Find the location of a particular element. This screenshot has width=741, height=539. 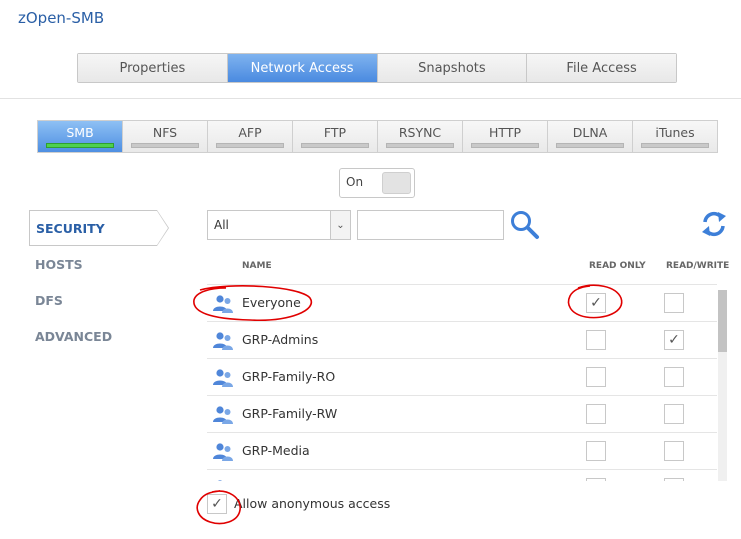

table-row: GRP-Family-RW is located at coordinates (462, 414).